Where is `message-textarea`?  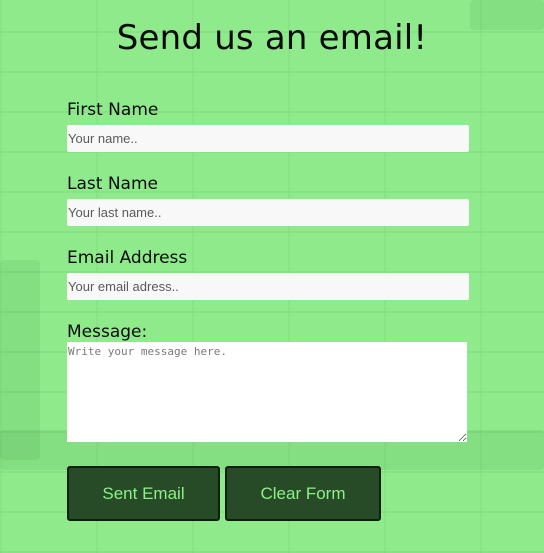 message-textarea is located at coordinates (267, 392).